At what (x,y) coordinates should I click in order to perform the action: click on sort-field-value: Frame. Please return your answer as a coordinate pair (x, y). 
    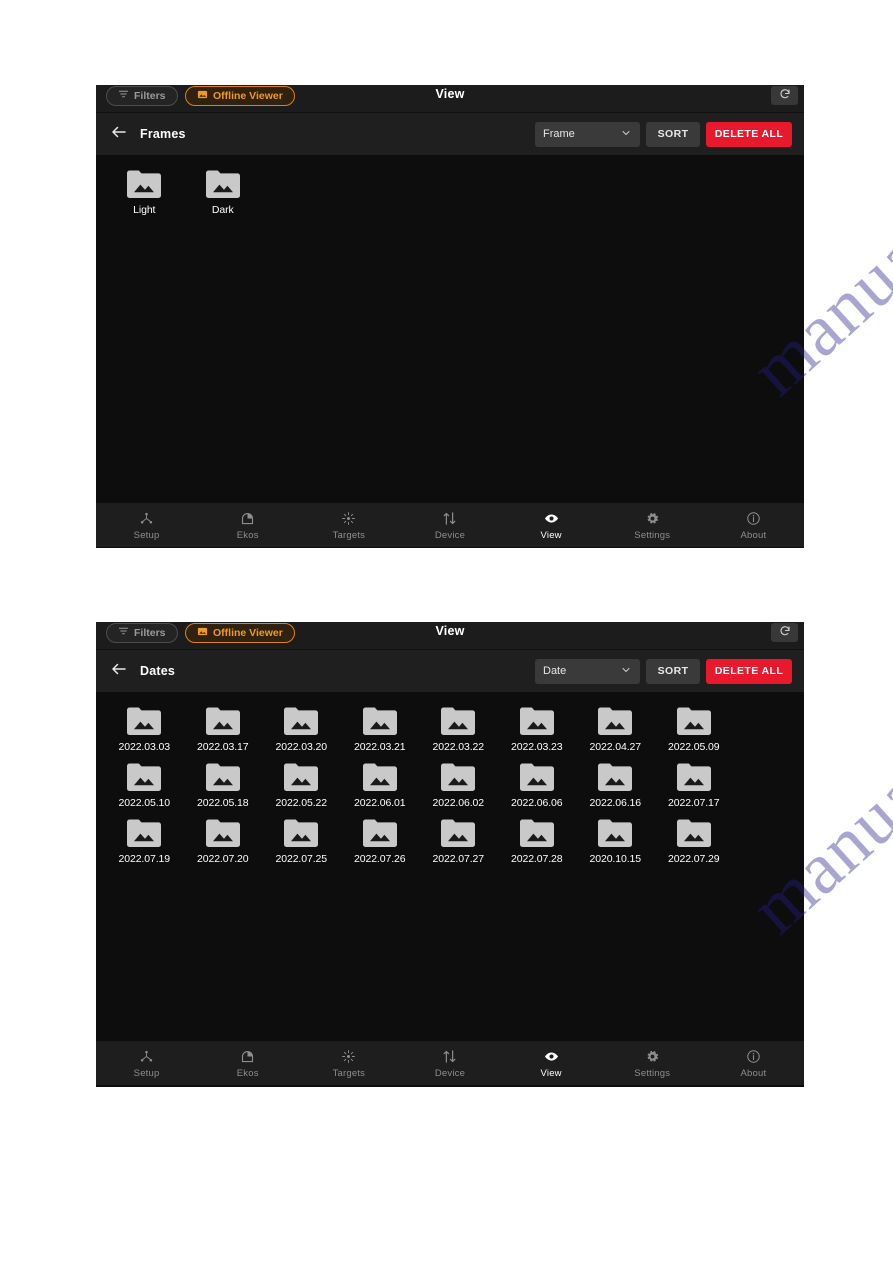
    Looking at the image, I should click on (559, 134).